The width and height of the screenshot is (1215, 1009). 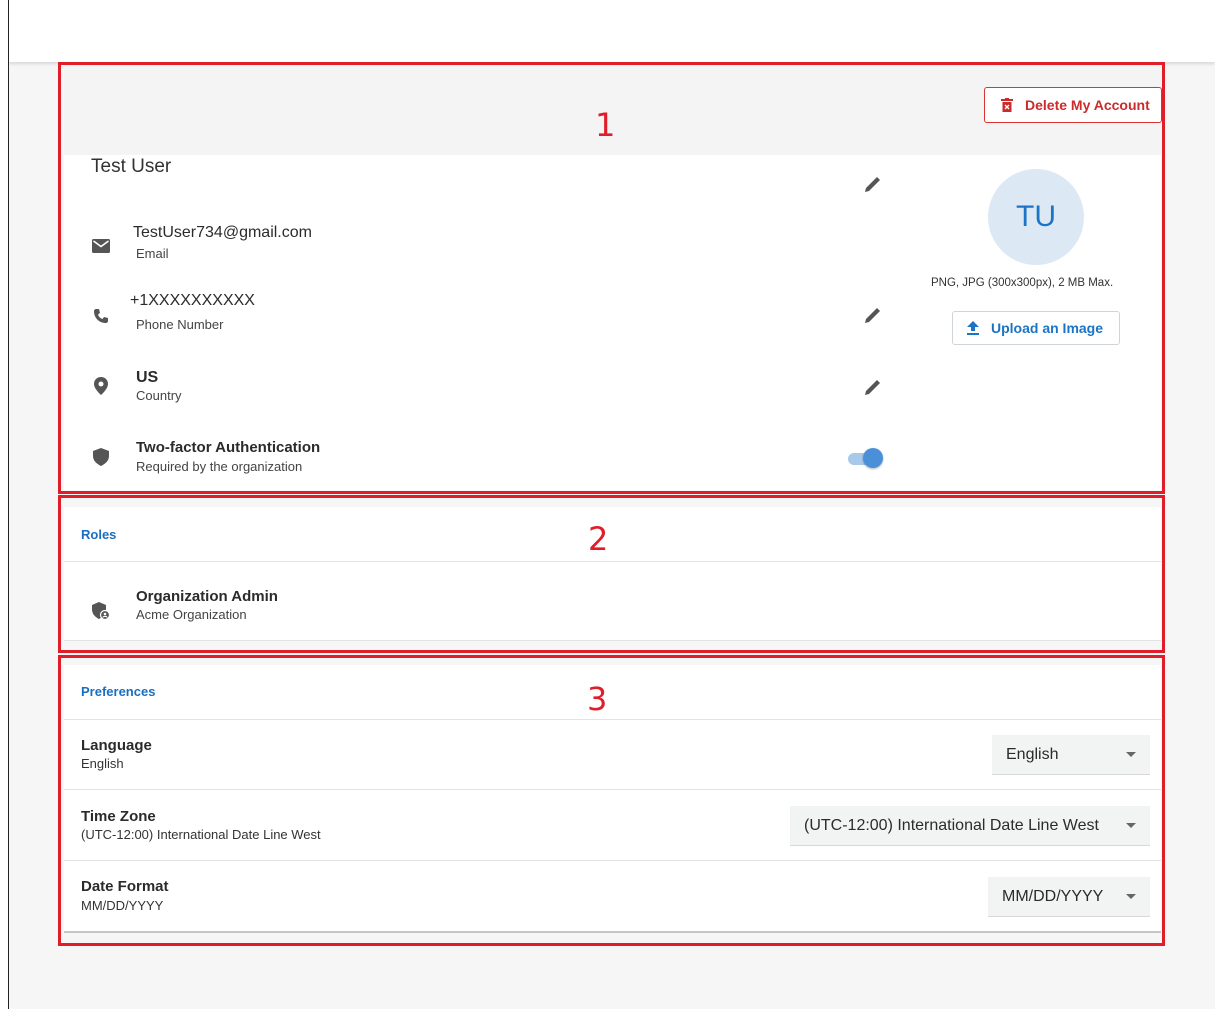 I want to click on window-frame-left, so click(x=4, y=504).